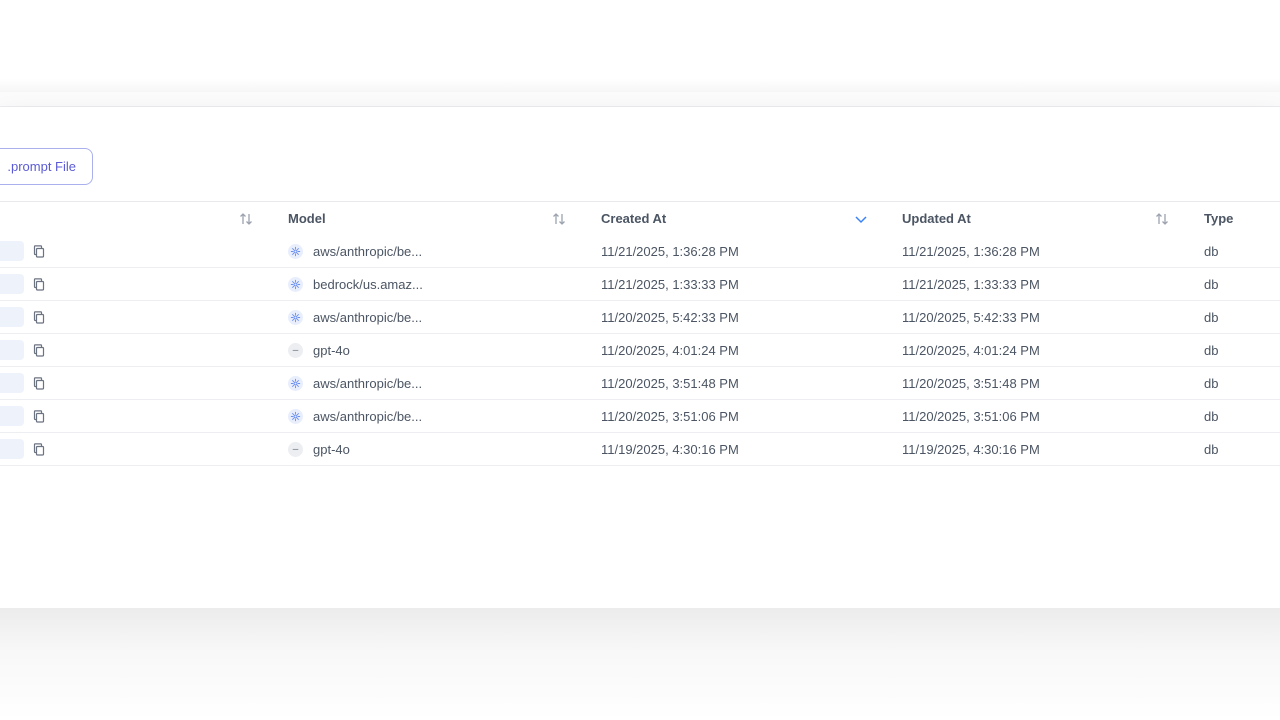 This screenshot has height=720, width=1280. What do you see at coordinates (936, 218) in the screenshot?
I see `column-header-updated-at: Updated At` at bounding box center [936, 218].